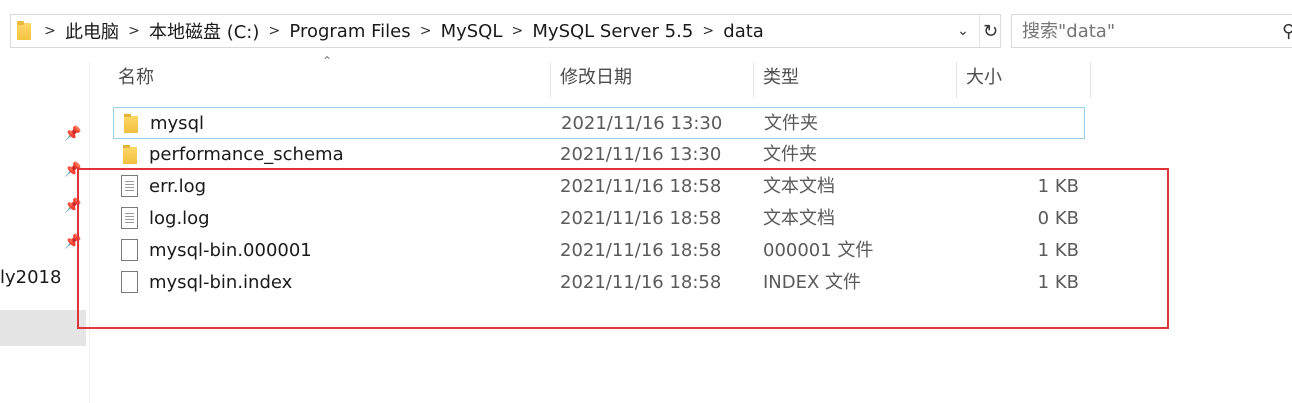  What do you see at coordinates (72, 134) in the screenshot?
I see `pin-icon: 📌` at bounding box center [72, 134].